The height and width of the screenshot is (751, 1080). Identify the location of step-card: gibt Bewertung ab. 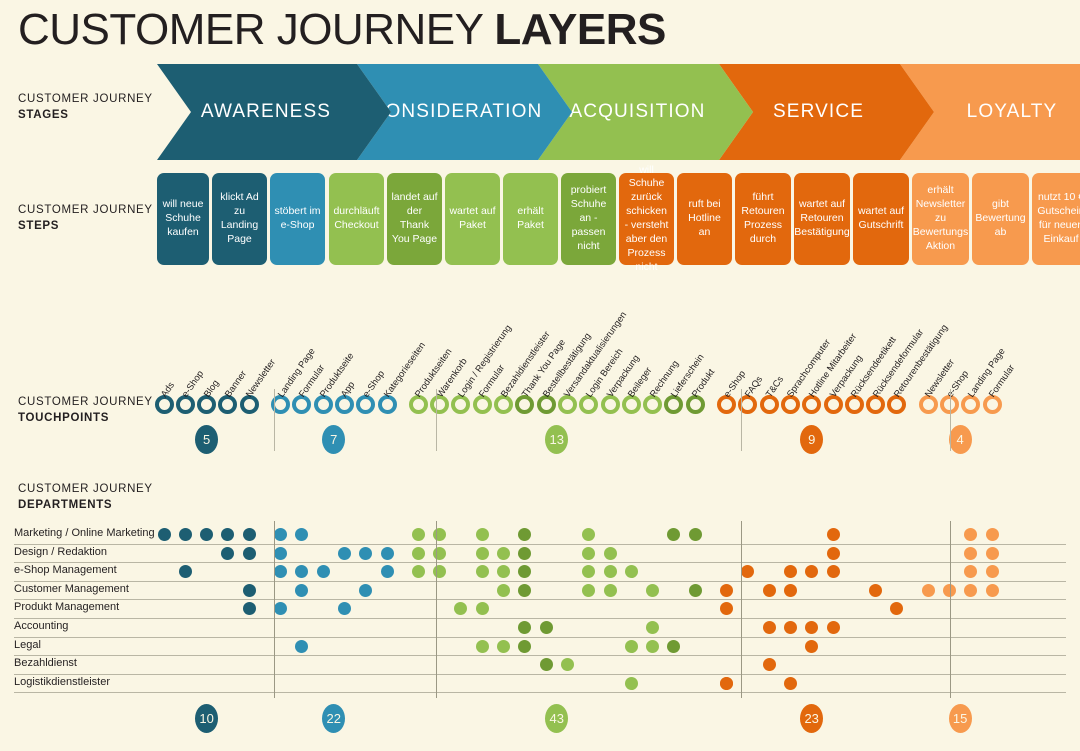
(1000, 219).